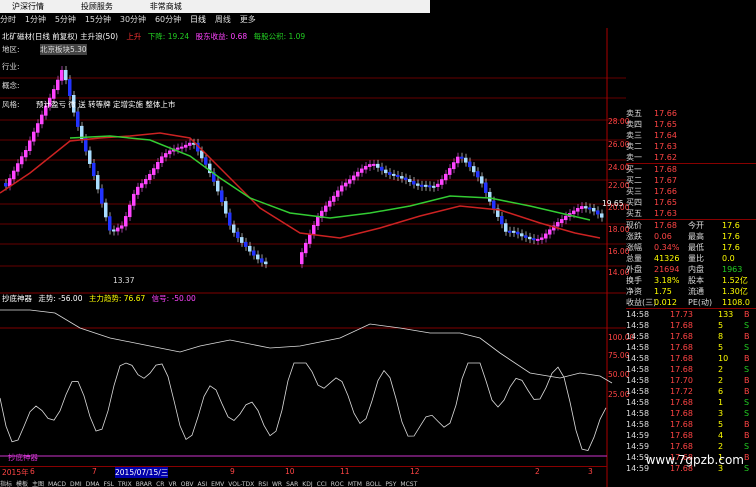 Image resolution: width=756 pixels, height=487 pixels. Describe the element at coordinates (634, 191) in the screenshot. I see `bid-label: 买三` at that location.